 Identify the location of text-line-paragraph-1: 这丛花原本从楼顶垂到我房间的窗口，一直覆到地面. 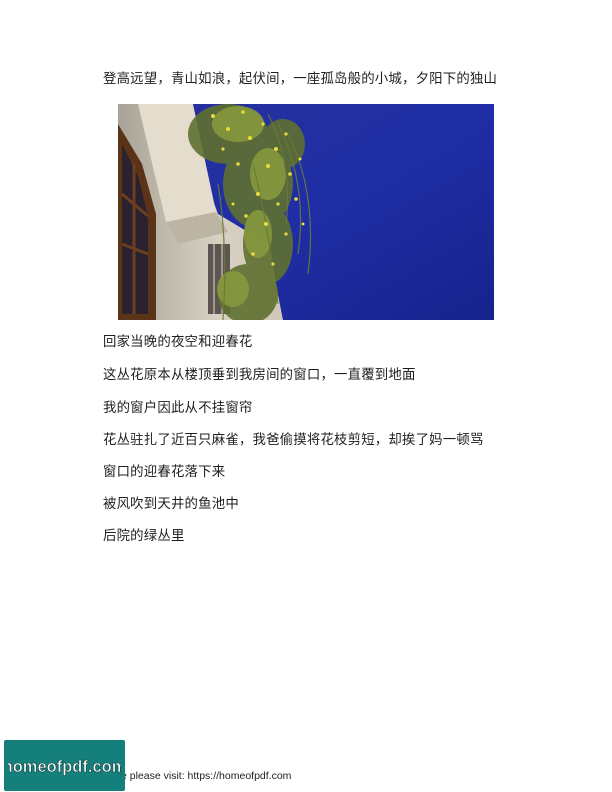
(259, 375).